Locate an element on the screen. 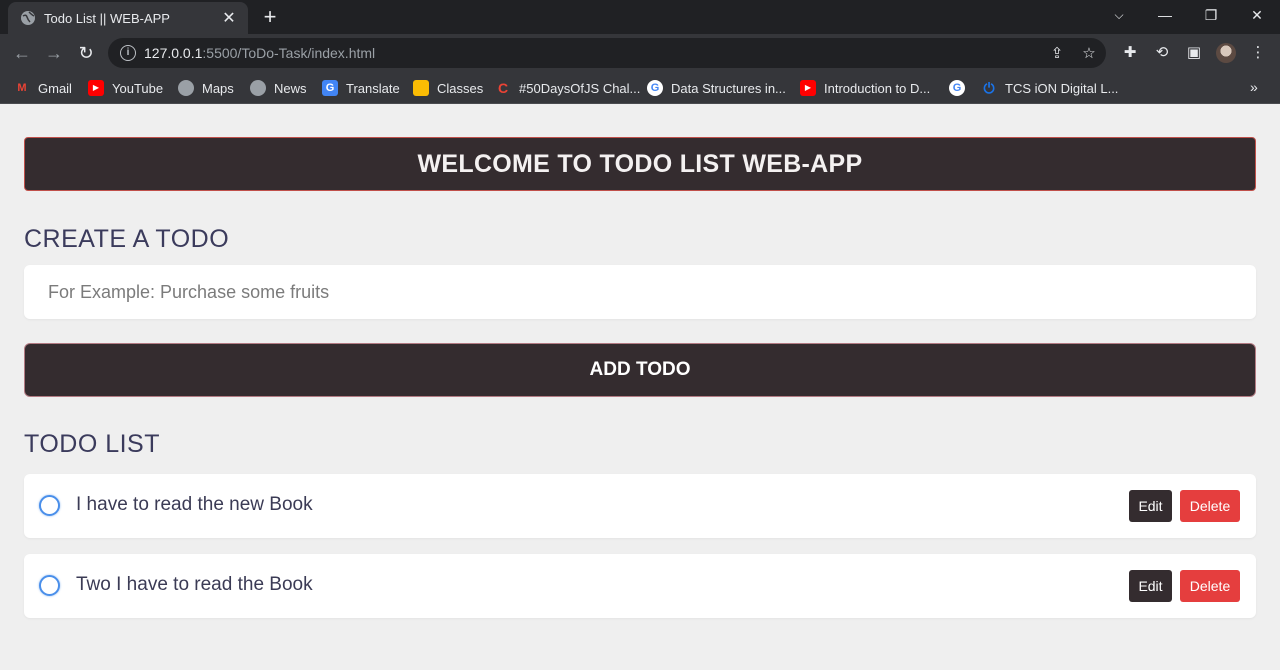 This screenshot has width=1280, height=670. bookmark-item: G Translate is located at coordinates (361, 88).